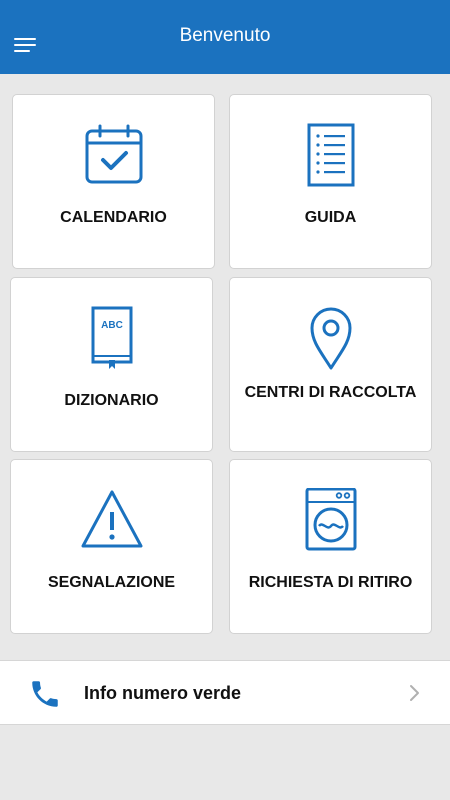  What do you see at coordinates (45, 696) in the screenshot?
I see `phone-icon` at bounding box center [45, 696].